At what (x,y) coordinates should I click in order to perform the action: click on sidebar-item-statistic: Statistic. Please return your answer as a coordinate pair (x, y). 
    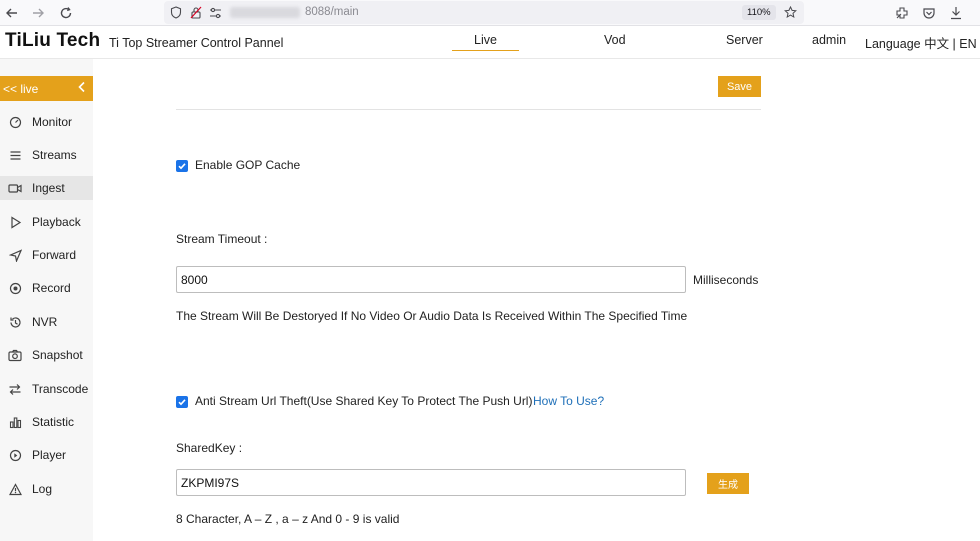
    Looking at the image, I should click on (46, 422).